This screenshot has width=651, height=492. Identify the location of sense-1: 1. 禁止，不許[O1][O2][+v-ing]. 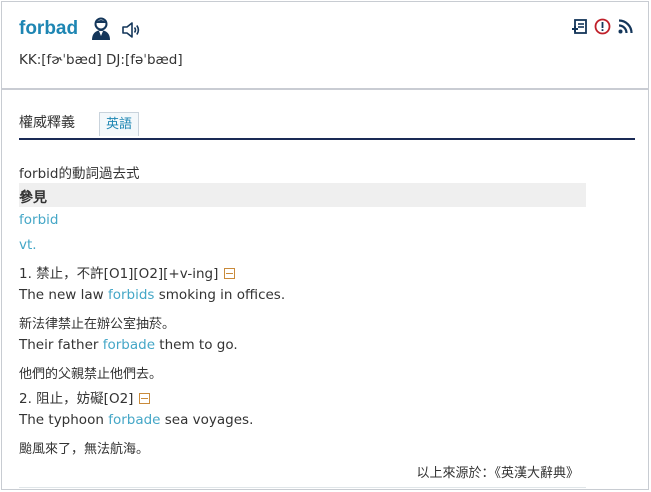
(127, 272).